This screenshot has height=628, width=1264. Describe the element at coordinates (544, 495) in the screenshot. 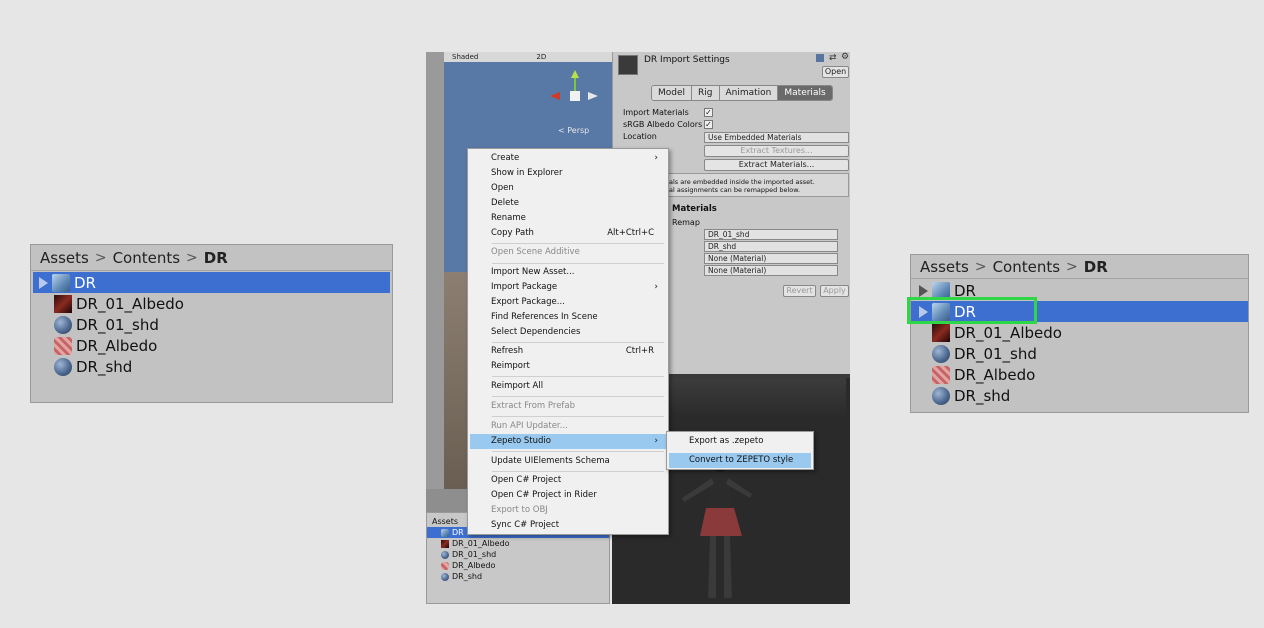

I see `menu-item-label: Open C# Project in Rider` at that location.